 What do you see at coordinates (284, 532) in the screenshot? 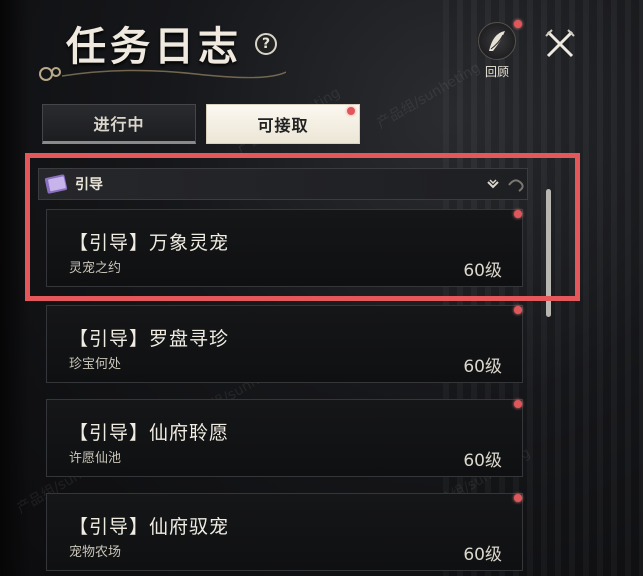
I see `quest-item: 【引导】仙府驭宠 宠物农场 60级` at bounding box center [284, 532].